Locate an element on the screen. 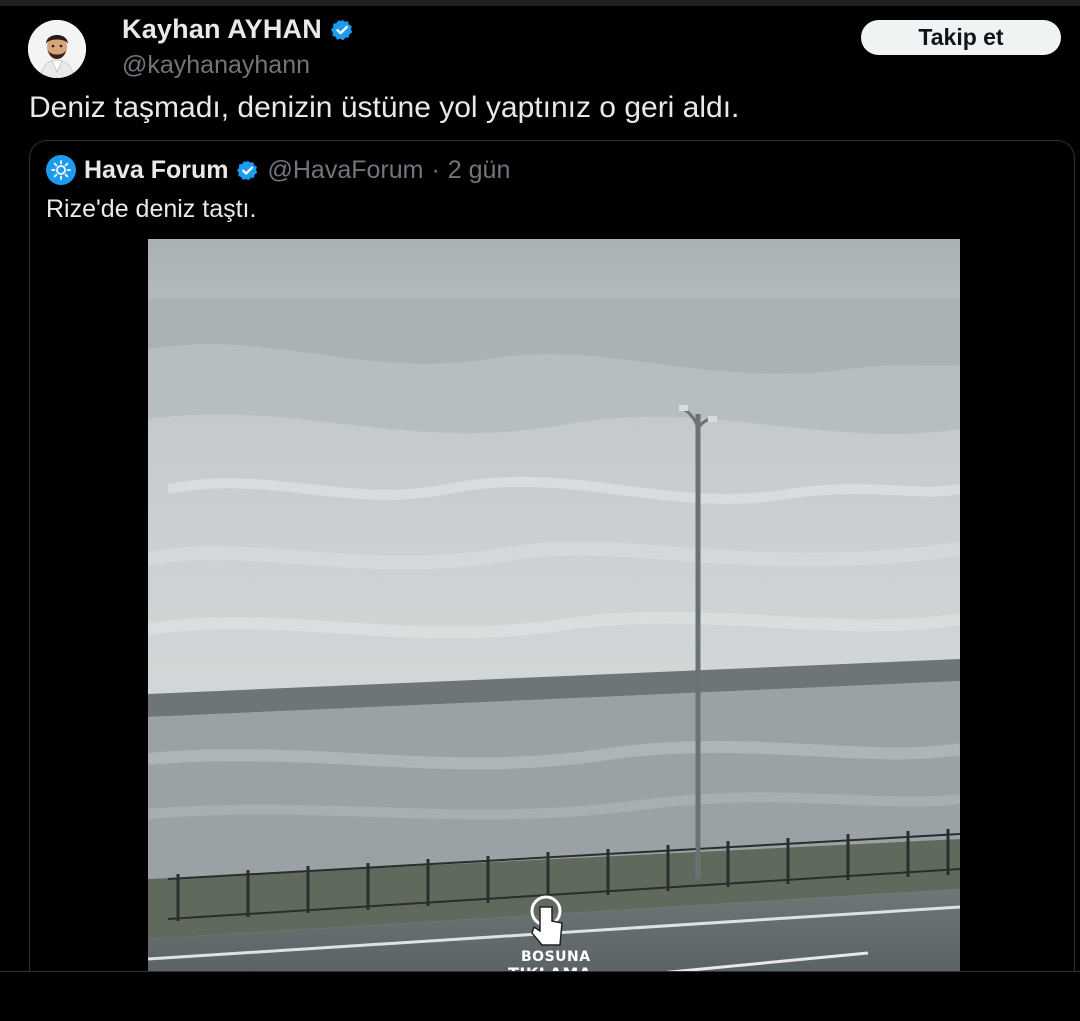 This screenshot has height=1021, width=1080. top-divider is located at coordinates (540, 3).